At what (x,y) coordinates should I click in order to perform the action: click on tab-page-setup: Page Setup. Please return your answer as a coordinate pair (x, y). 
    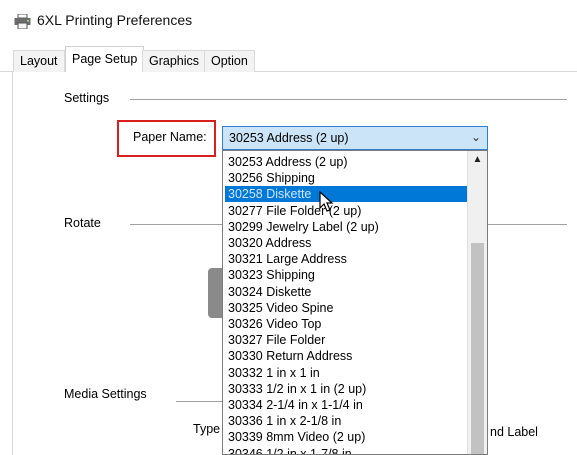
    Looking at the image, I should click on (105, 59).